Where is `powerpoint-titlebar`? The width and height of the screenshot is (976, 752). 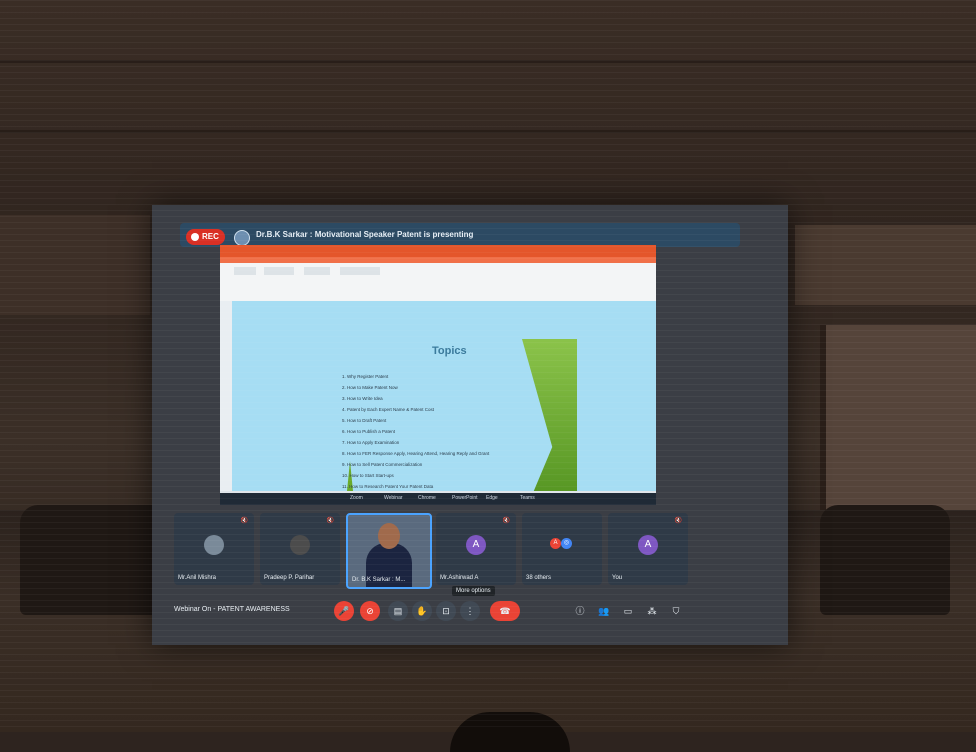 powerpoint-titlebar is located at coordinates (438, 251).